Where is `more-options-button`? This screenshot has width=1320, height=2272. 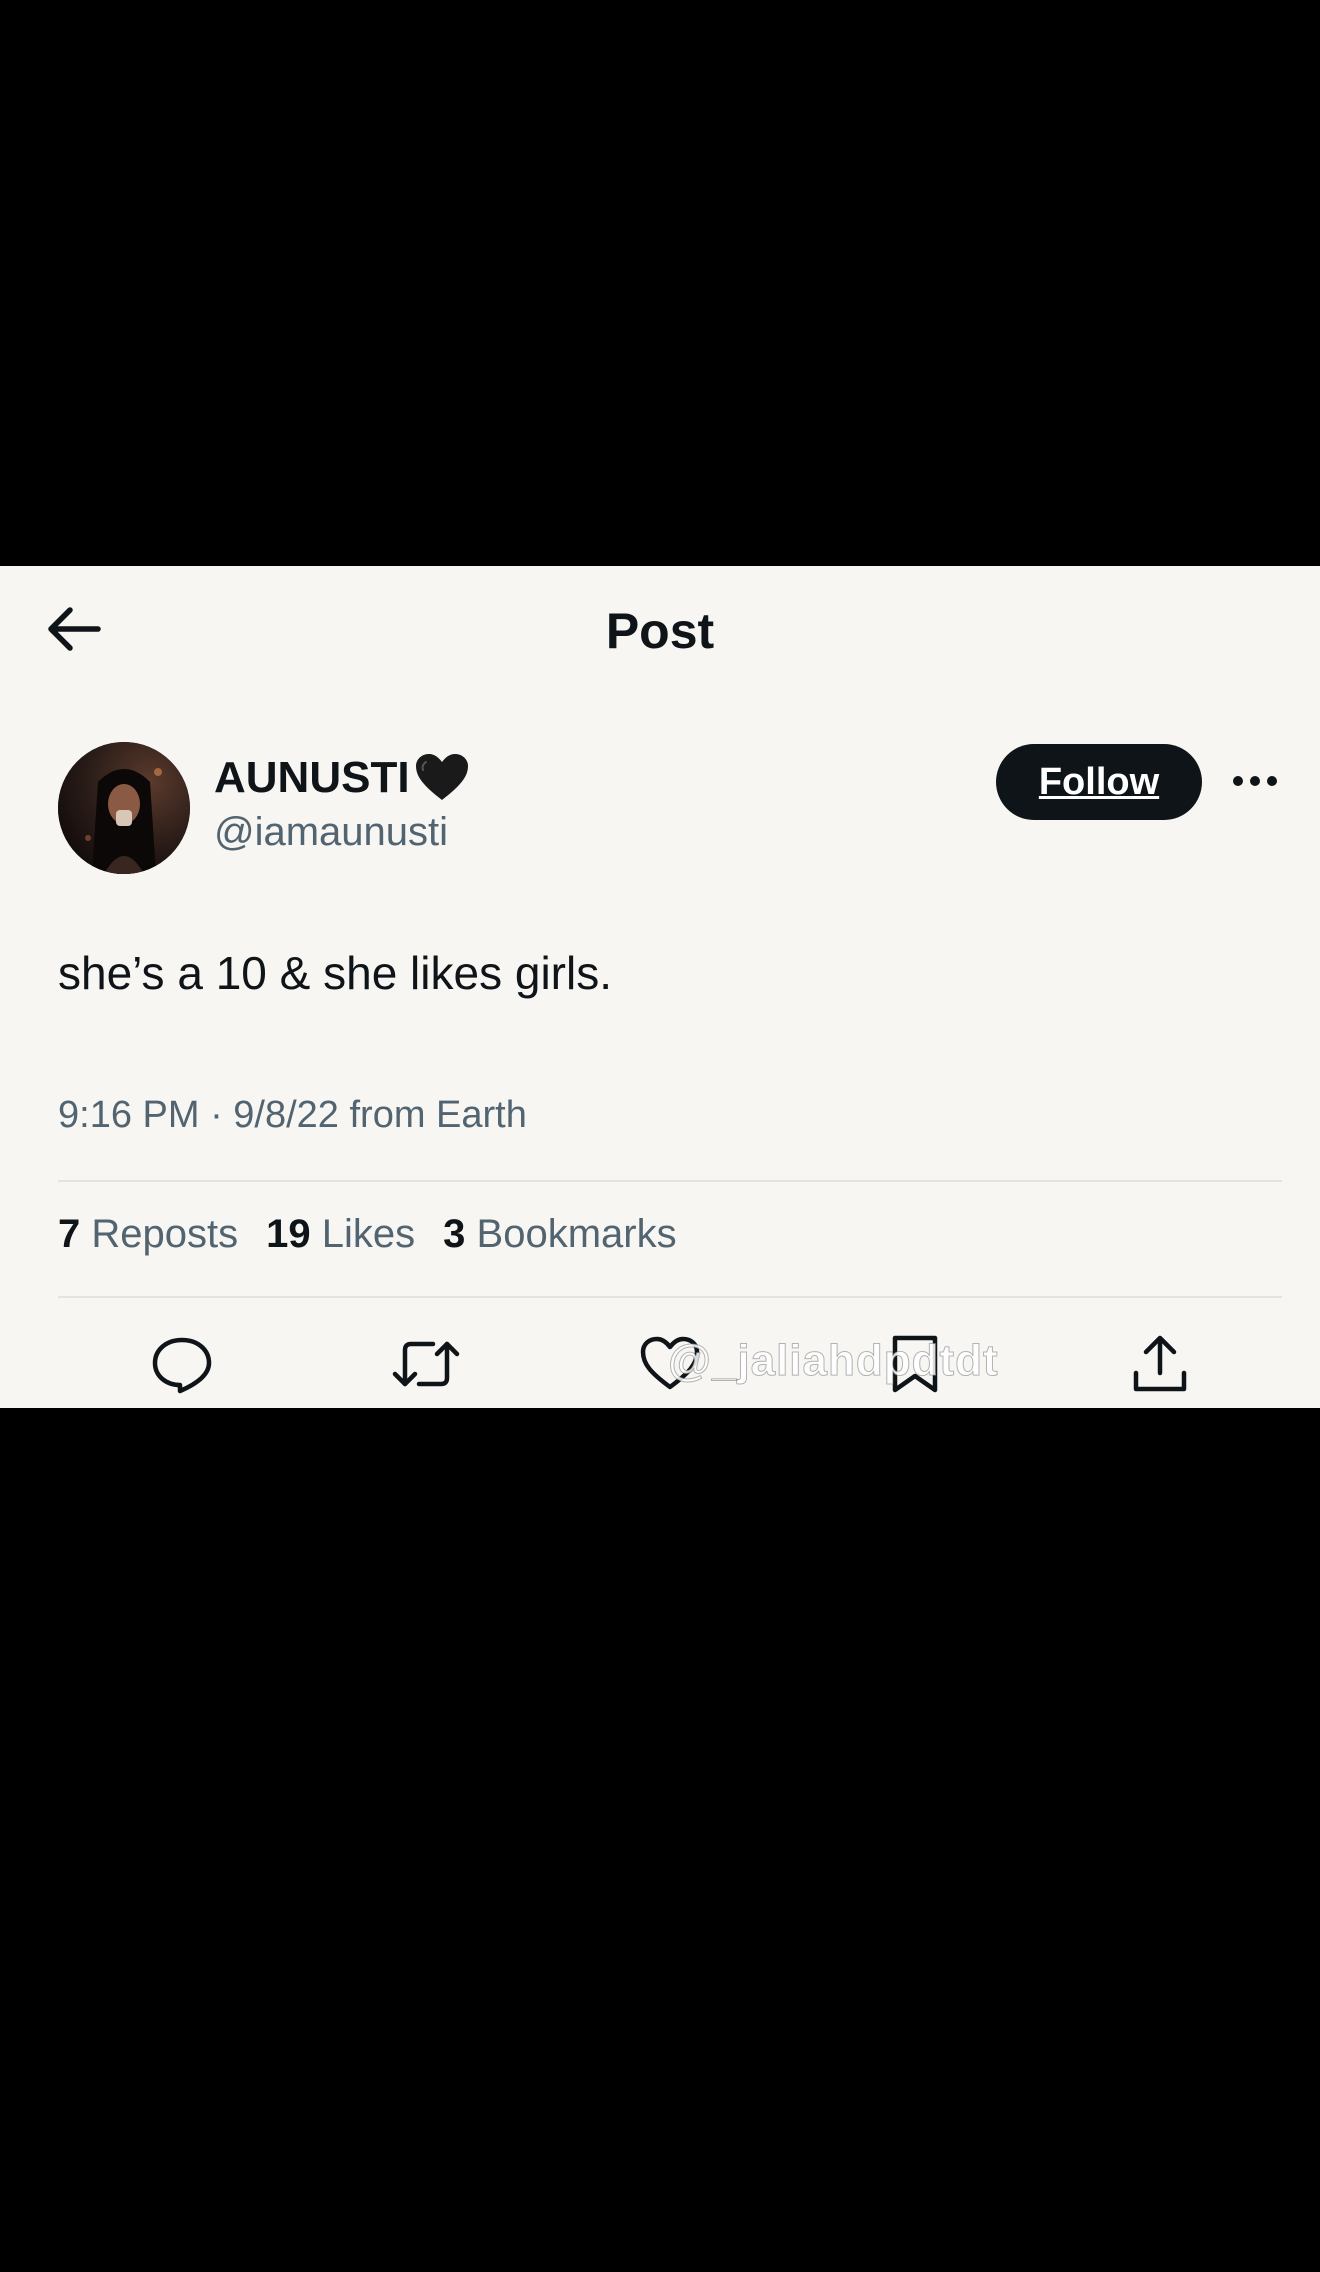 more-options-button is located at coordinates (1255, 783).